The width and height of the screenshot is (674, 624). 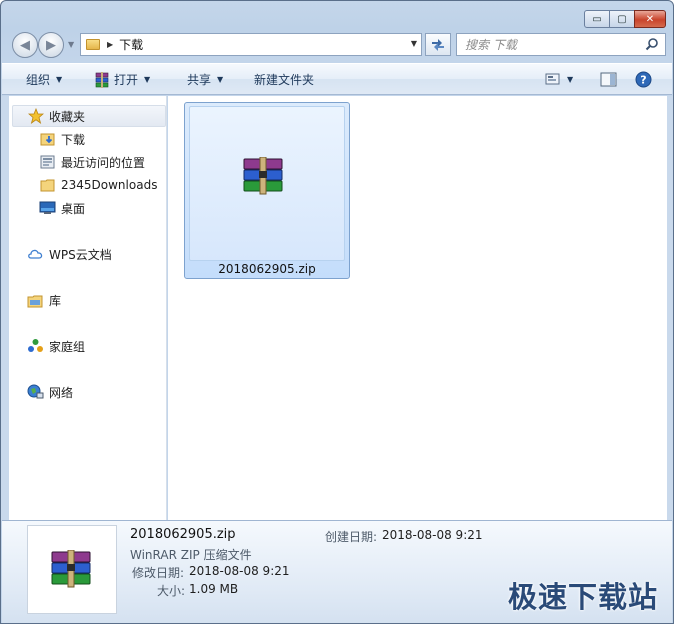 I want to click on open-label: 打开, so click(x=126, y=80).